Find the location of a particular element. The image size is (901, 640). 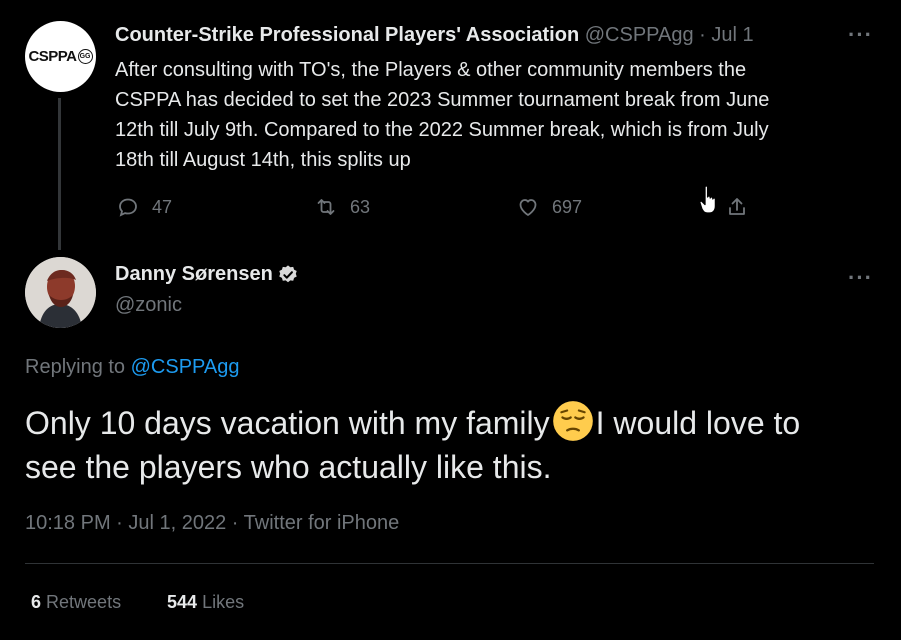

replying-to-handle-link: @CSPPAgg is located at coordinates (185, 367).